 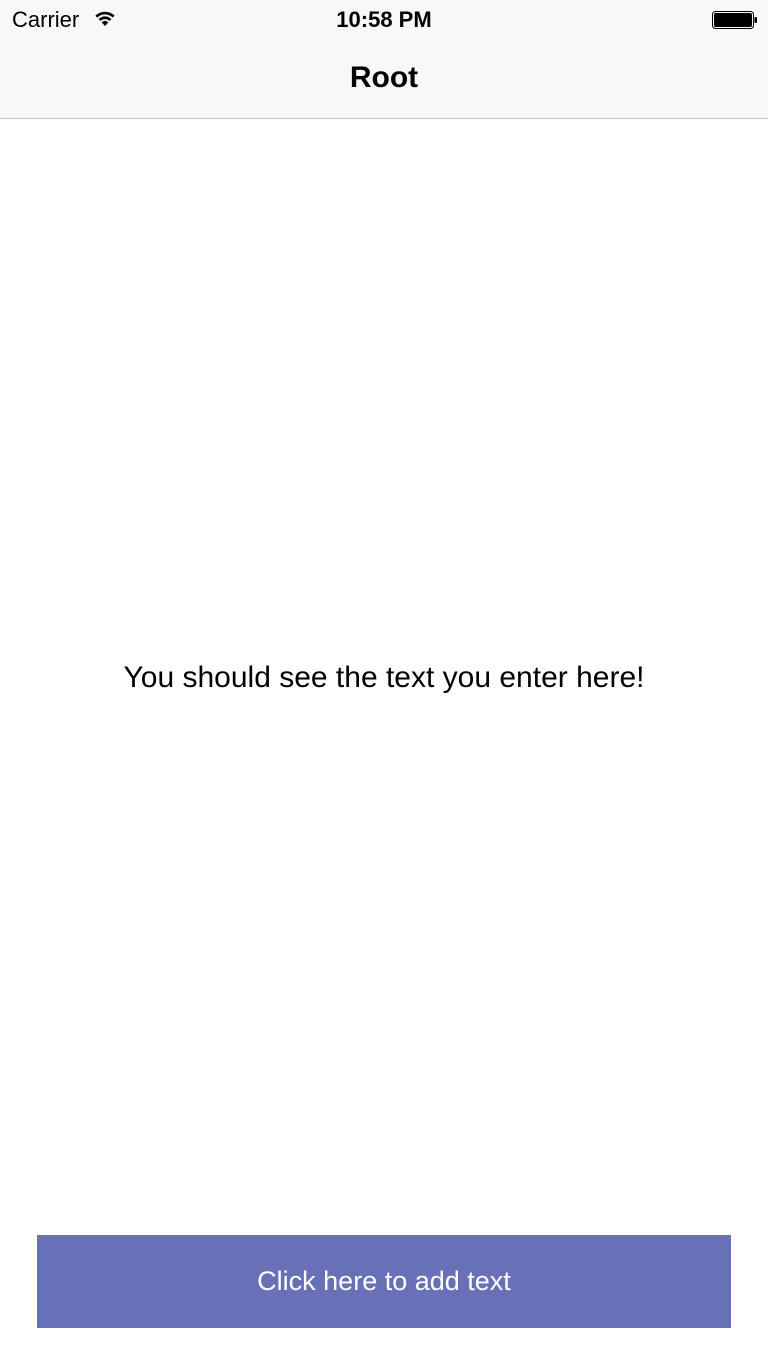 I want to click on page-title: Root, so click(x=384, y=77).